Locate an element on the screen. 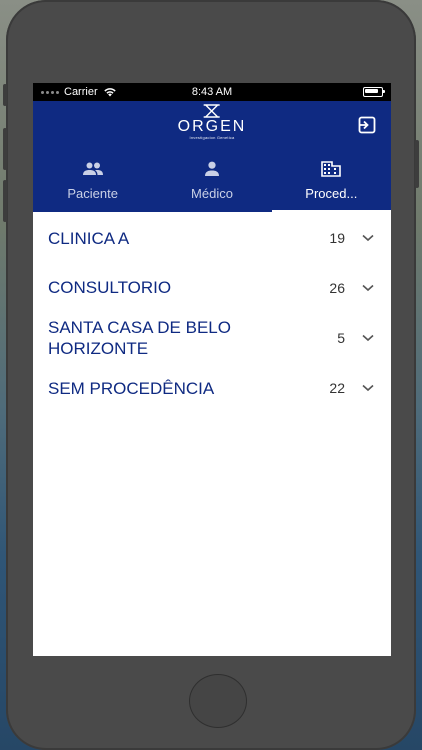 The height and width of the screenshot is (750, 422). mute-switch is located at coordinates (5, 95).